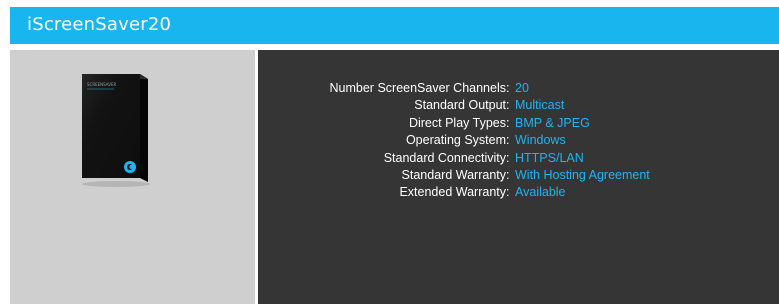 This screenshot has width=779, height=304. I want to click on spec-label: Extended Warranty, so click(452, 192).